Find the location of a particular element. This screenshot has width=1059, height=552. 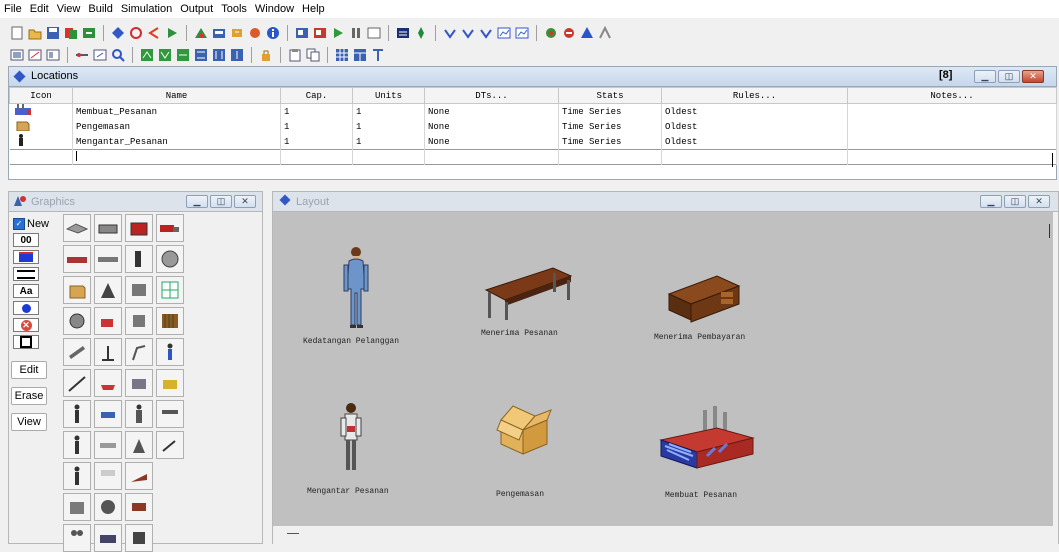

menu-build: Build is located at coordinates (100, 9).